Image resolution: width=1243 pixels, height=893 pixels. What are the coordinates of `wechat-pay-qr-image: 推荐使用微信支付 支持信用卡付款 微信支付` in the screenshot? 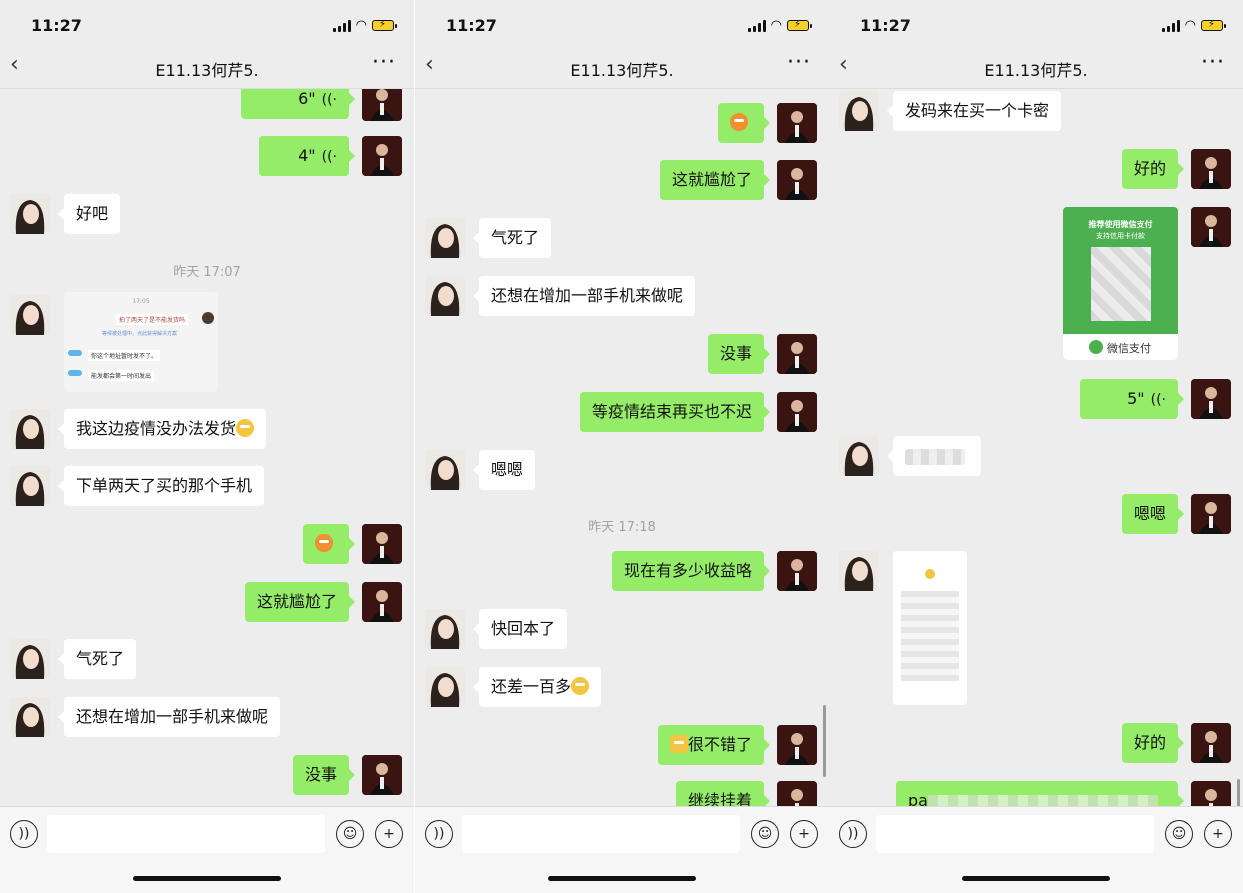 It's located at (1120, 283).